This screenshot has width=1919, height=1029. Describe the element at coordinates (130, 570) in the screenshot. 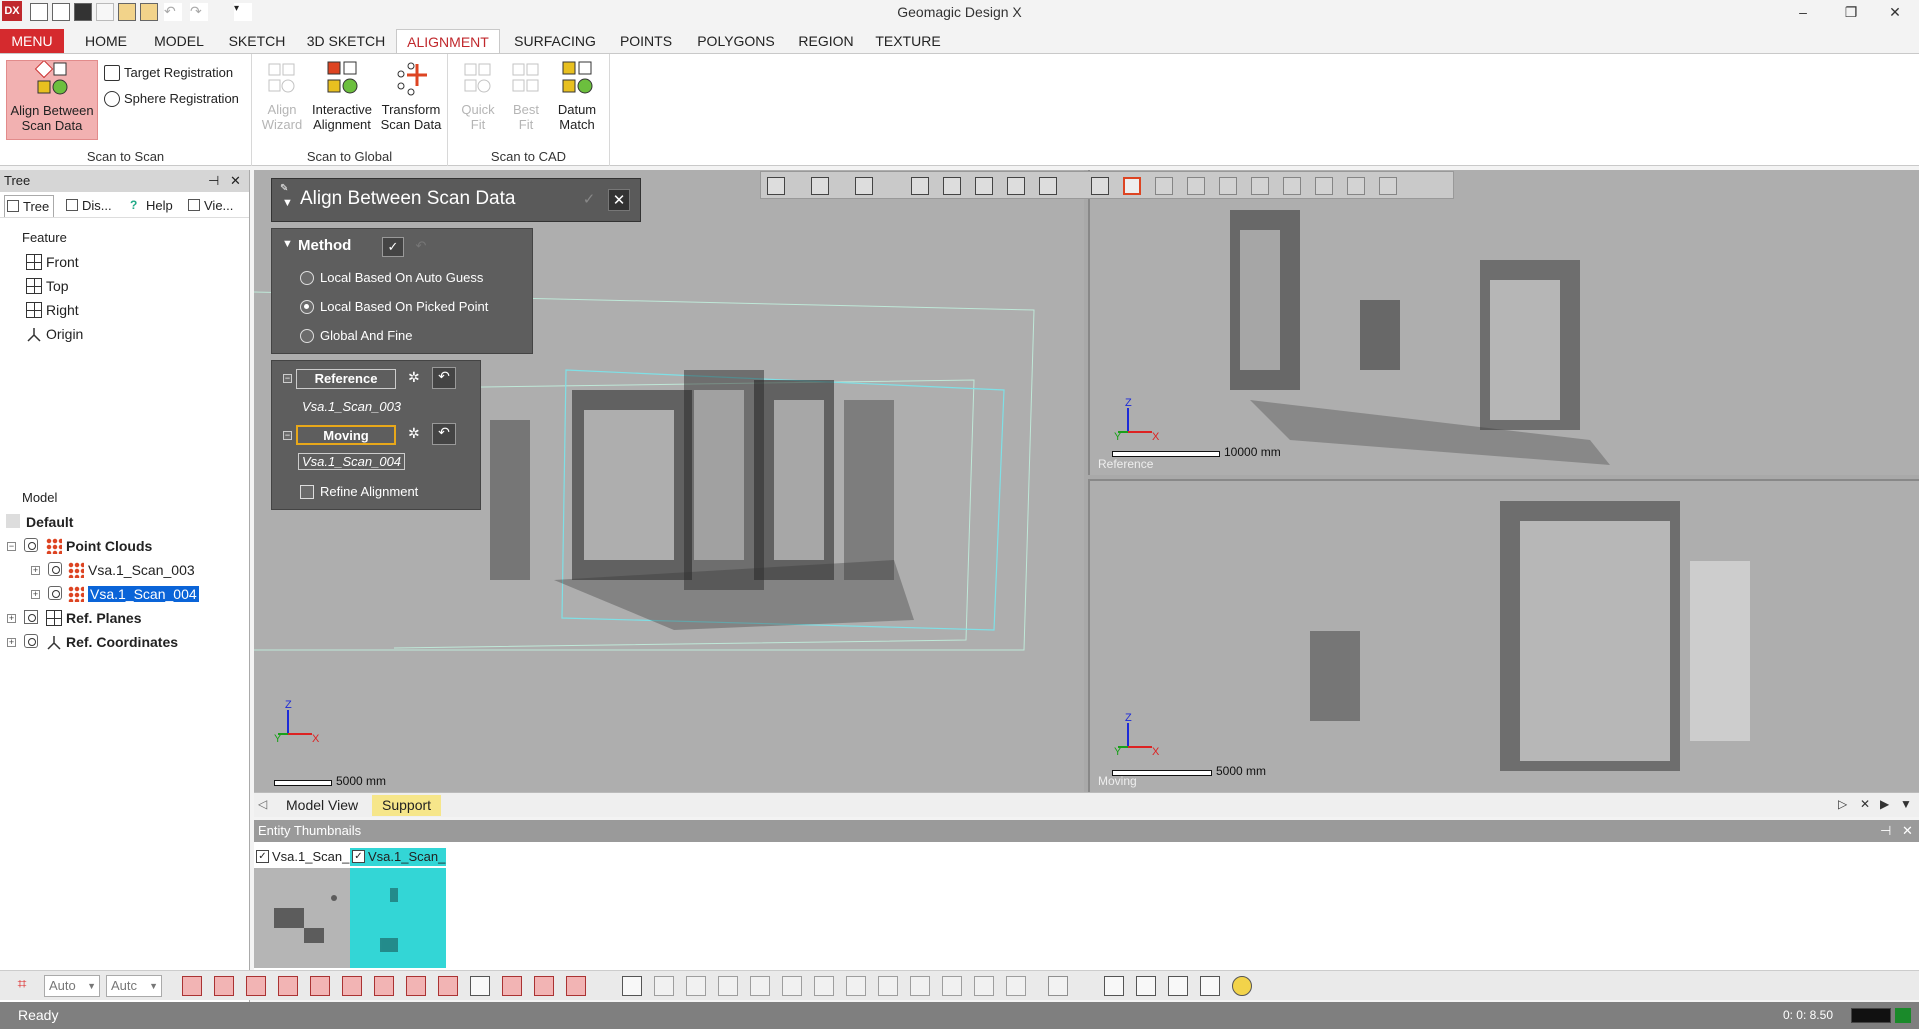

I see `scan-003-item: Vsa.1_Scan_003` at that location.